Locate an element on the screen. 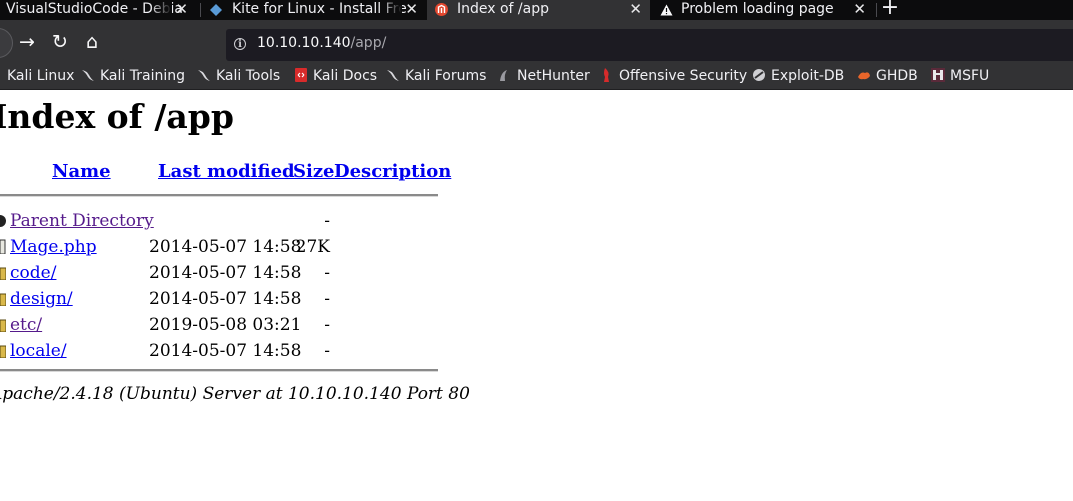  table-row: design/ 2014-05-07 14:58 - is located at coordinates (219, 299).